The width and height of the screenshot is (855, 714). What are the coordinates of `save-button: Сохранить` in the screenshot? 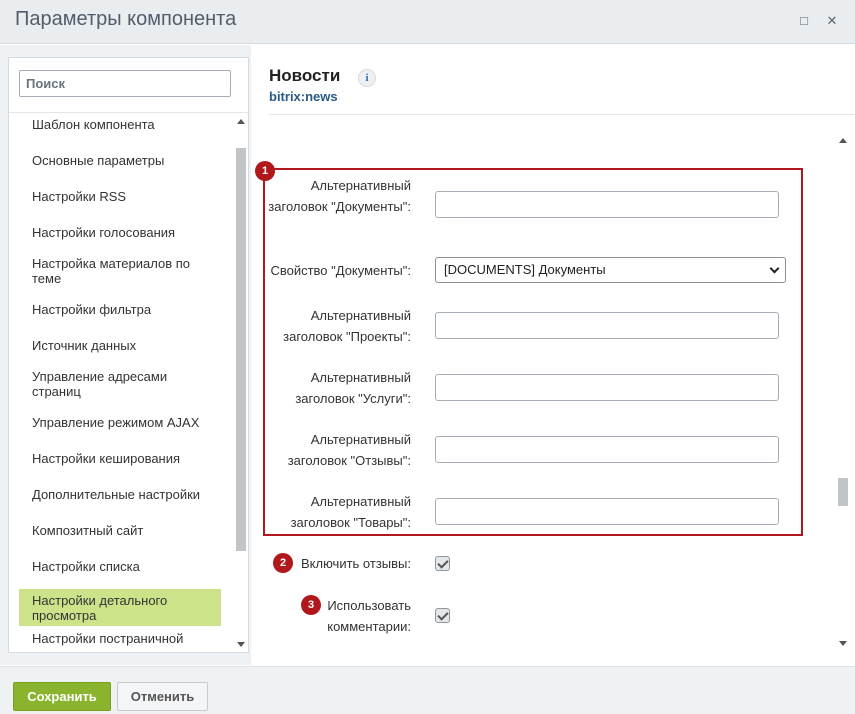 It's located at (62, 696).